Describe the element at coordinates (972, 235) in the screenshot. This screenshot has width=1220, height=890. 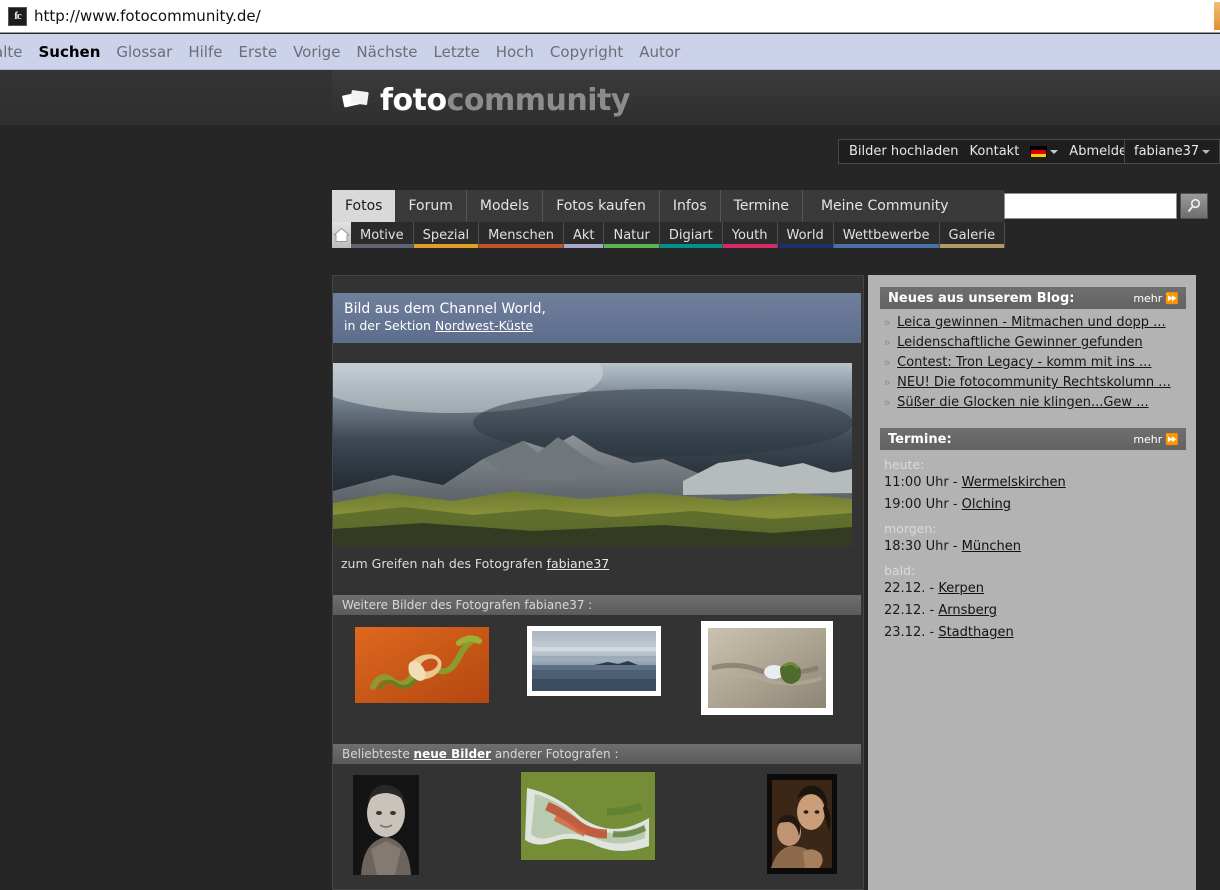
I see `channel-galerie: Galerie` at that location.